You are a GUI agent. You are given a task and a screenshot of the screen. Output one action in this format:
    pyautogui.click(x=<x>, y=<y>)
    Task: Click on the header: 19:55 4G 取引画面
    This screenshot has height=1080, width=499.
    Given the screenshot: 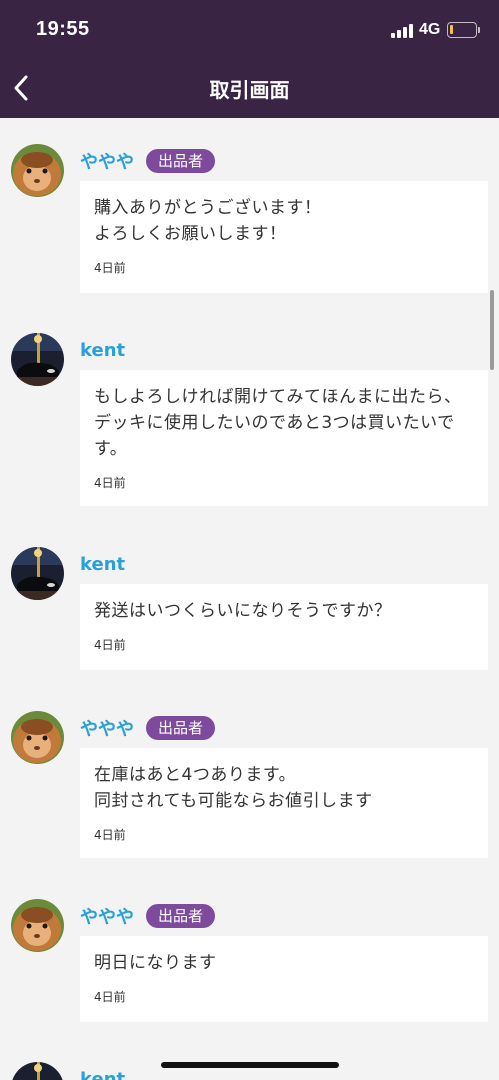 What is the action you would take?
    pyautogui.click(x=249, y=59)
    